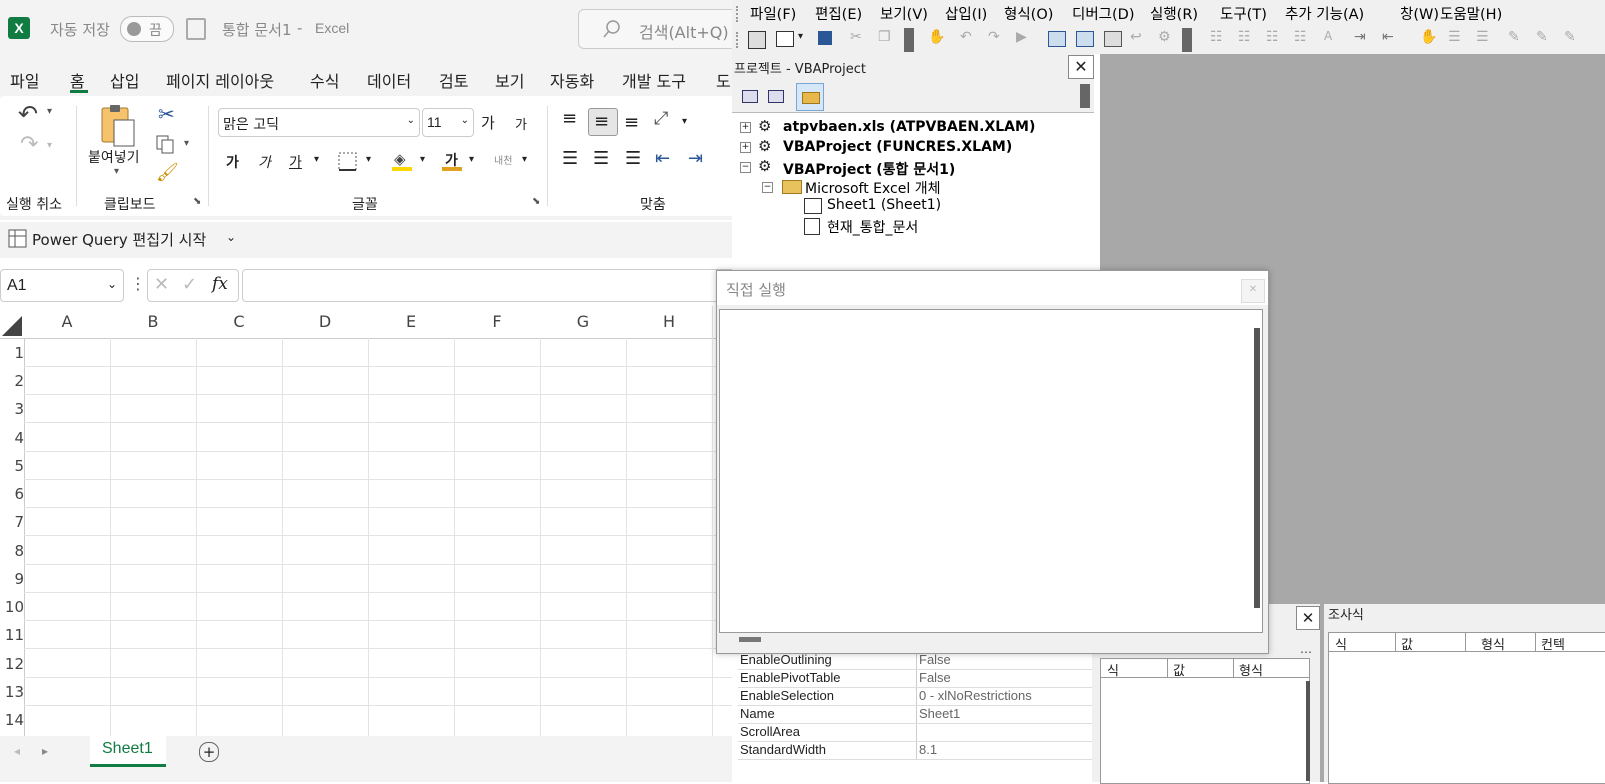 This screenshot has height=784, width=1605. I want to click on select-all-corner, so click(12, 322).